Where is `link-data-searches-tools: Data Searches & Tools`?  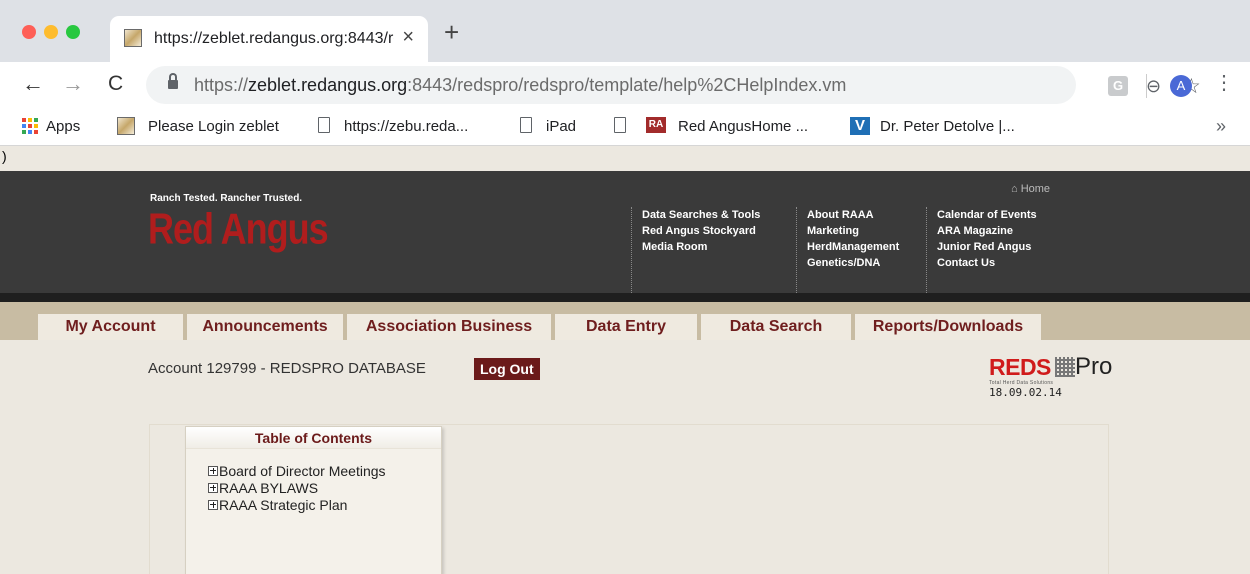 link-data-searches-tools: Data Searches & Tools is located at coordinates (719, 215).